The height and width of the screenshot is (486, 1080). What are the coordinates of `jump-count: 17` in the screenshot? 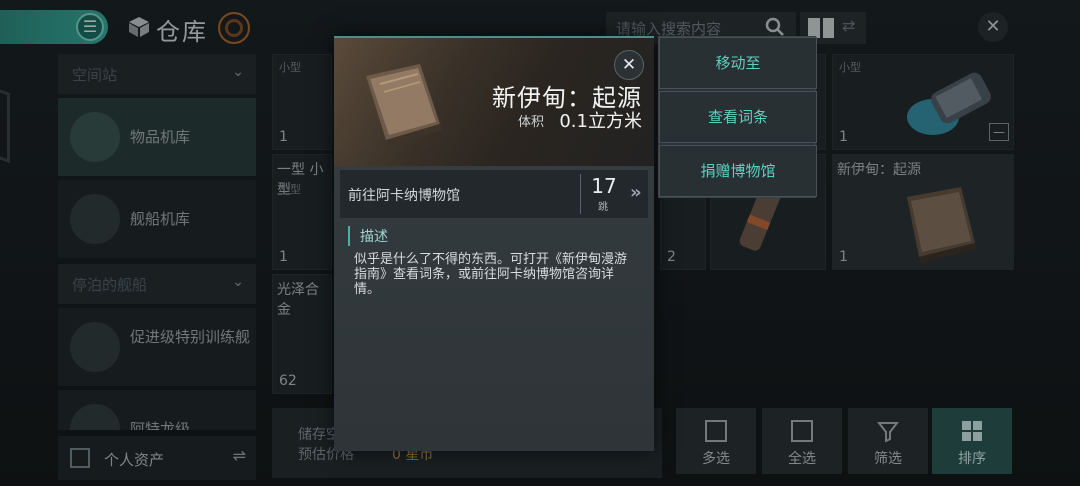 It's located at (604, 186).